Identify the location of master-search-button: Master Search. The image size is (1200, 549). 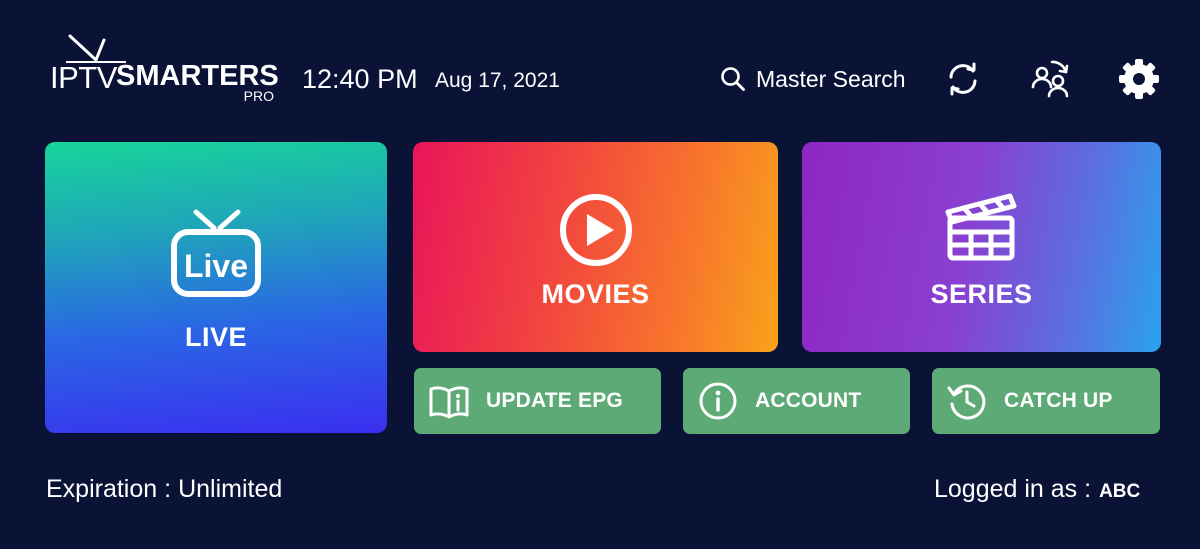
(813, 79).